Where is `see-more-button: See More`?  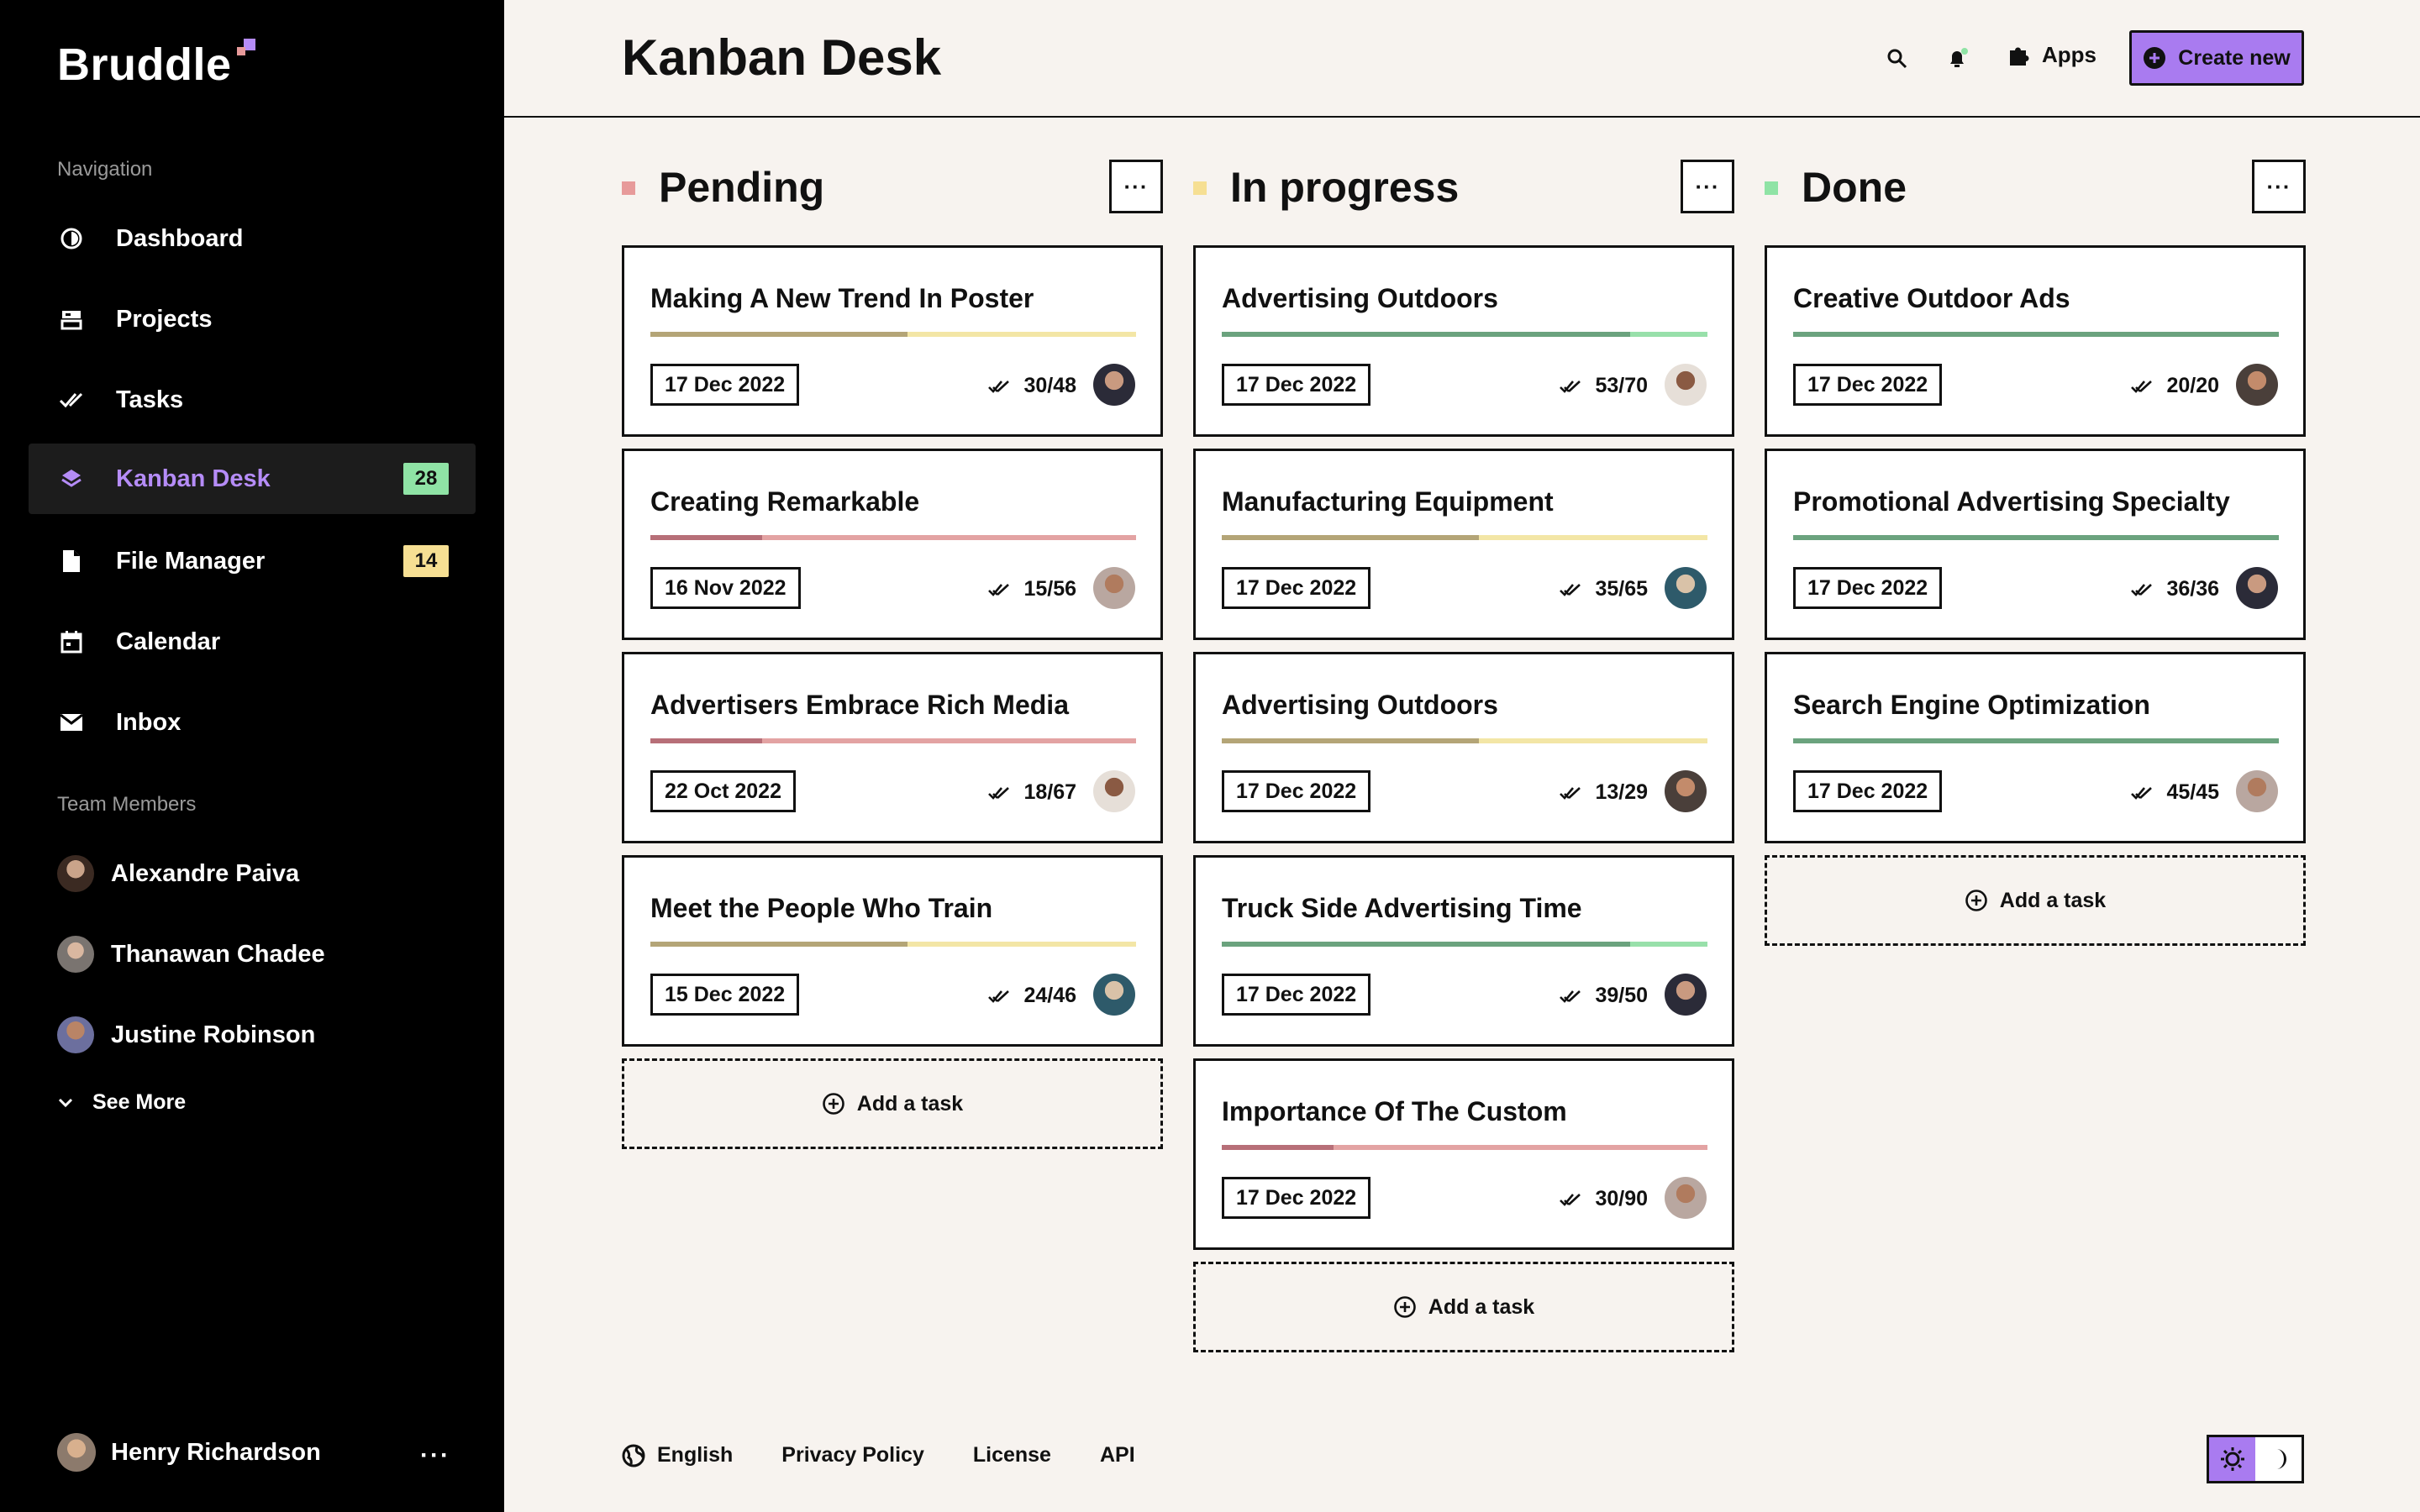 see-more-button: See More is located at coordinates (121, 1102).